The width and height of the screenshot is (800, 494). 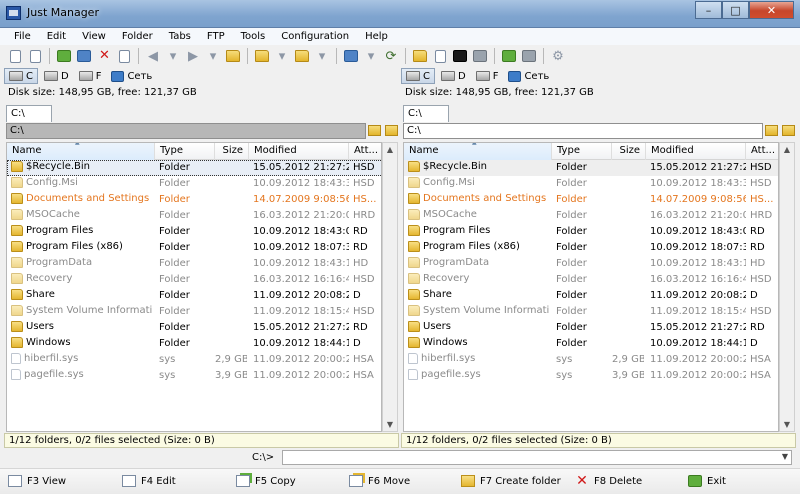 What do you see at coordinates (22, 36) in the screenshot?
I see `menu-file: File` at bounding box center [22, 36].